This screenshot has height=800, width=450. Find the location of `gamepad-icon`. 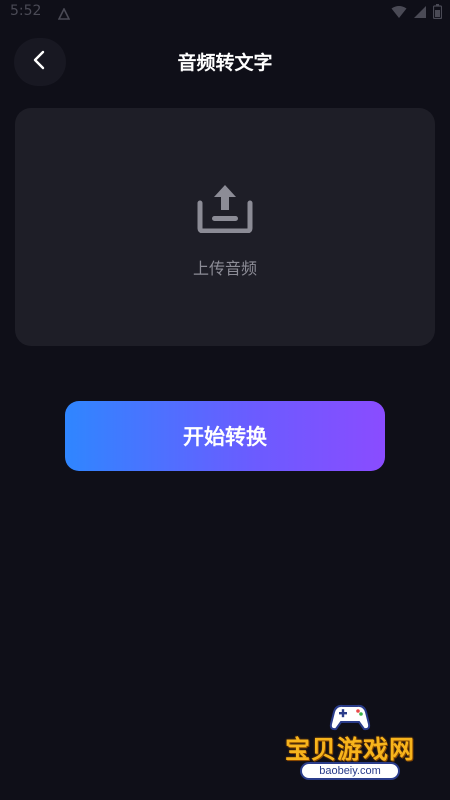

gamepad-icon is located at coordinates (350, 717).